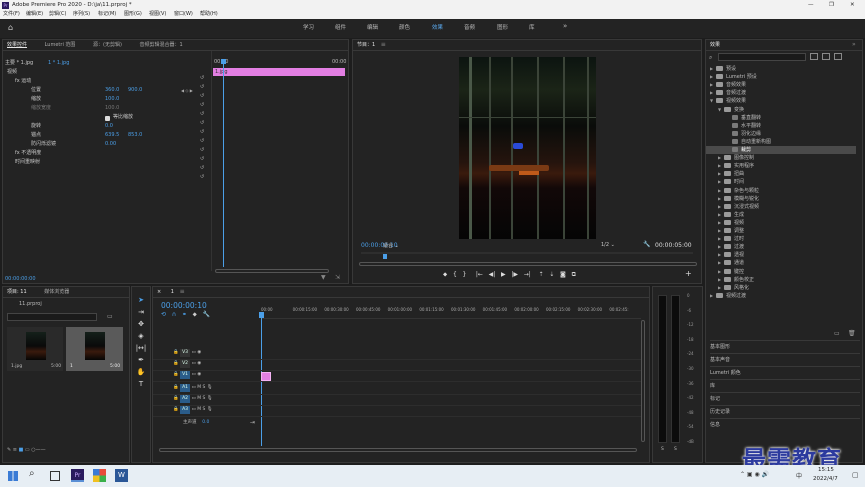 This screenshot has height=487, width=865. I want to click on menu-clip: 剪辑(C), so click(57, 14).